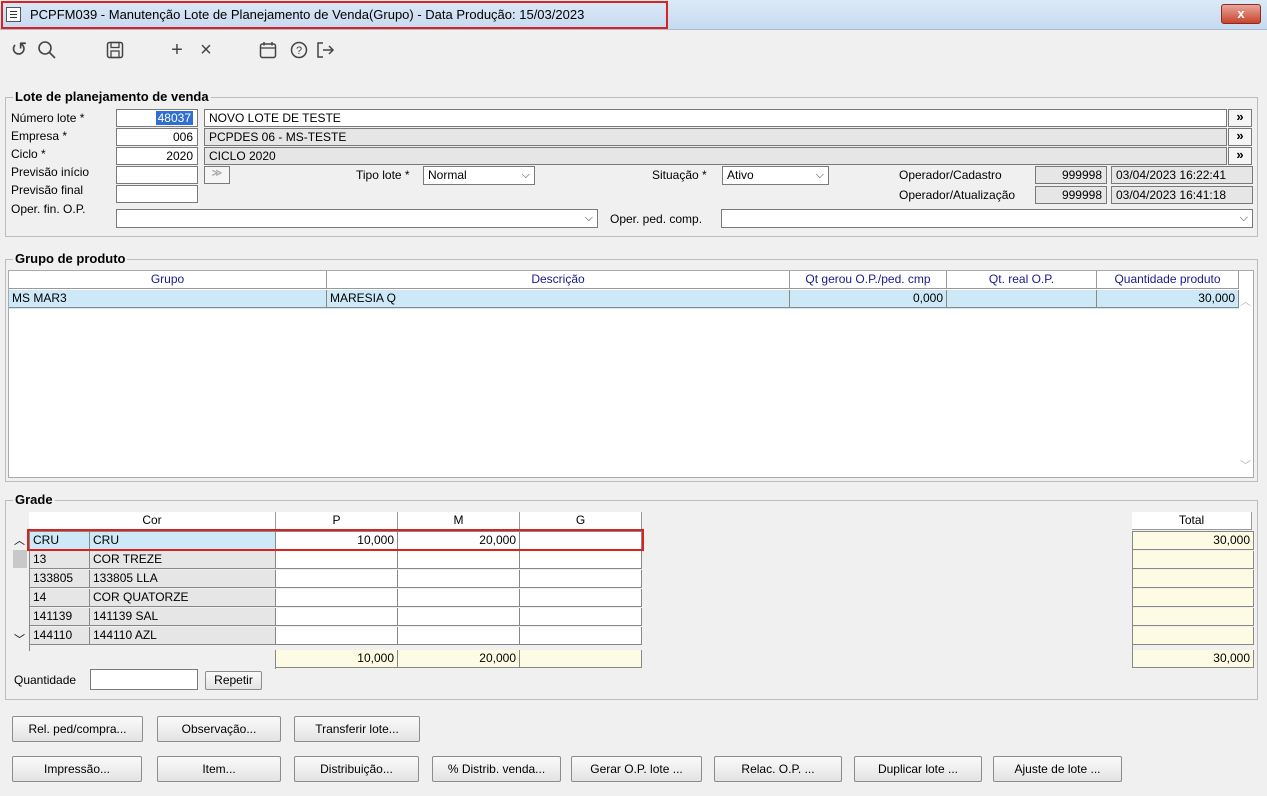 This screenshot has width=1267, height=796. I want to click on exit-icon, so click(326, 50).